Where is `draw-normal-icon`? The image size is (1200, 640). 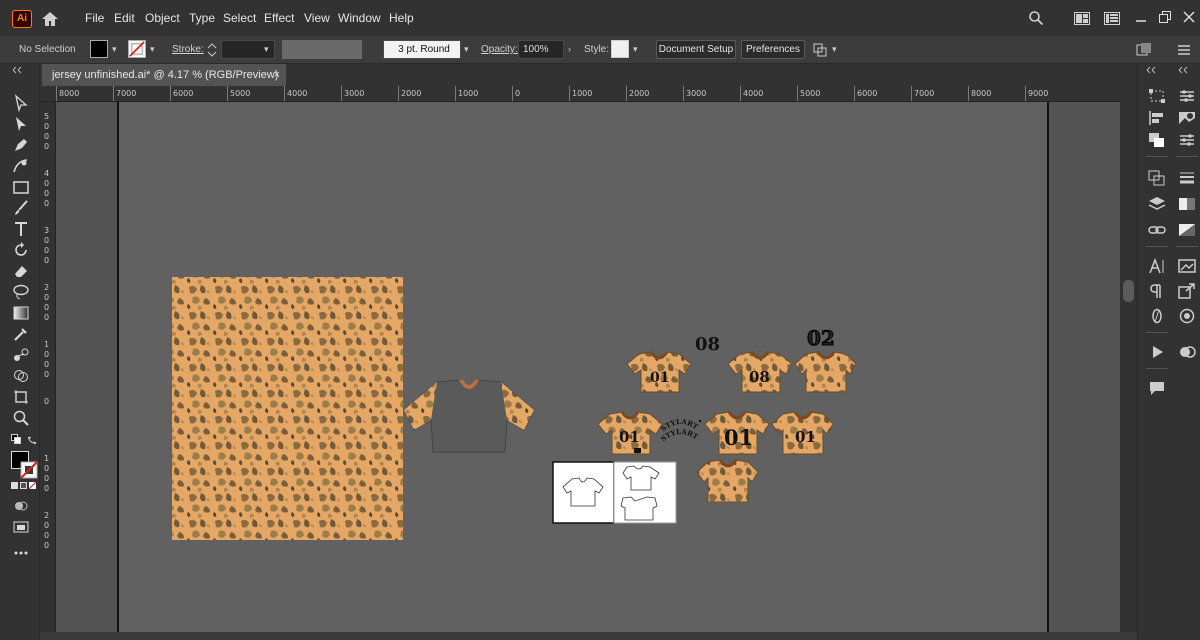
draw-normal-icon is located at coordinates (21, 506).